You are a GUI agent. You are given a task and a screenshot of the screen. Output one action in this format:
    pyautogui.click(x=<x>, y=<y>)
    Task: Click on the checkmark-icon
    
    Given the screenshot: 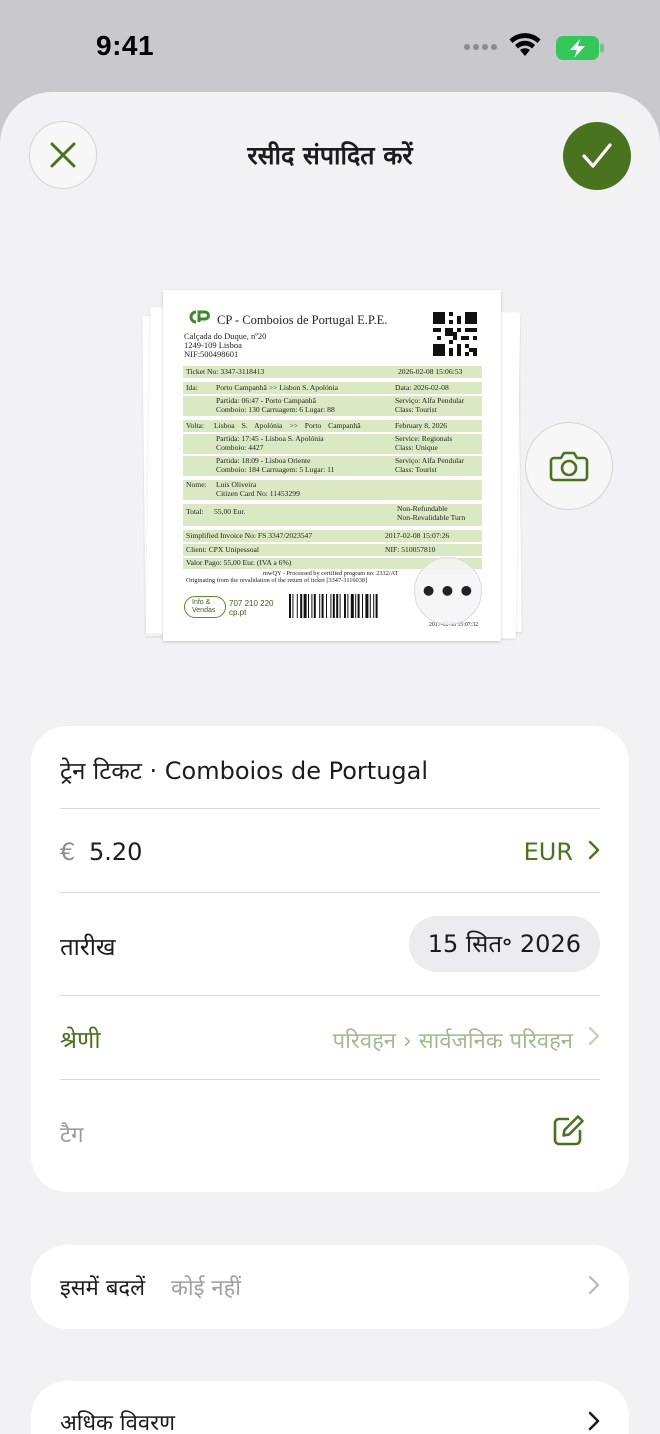 What is the action you would take?
    pyautogui.click(x=597, y=155)
    